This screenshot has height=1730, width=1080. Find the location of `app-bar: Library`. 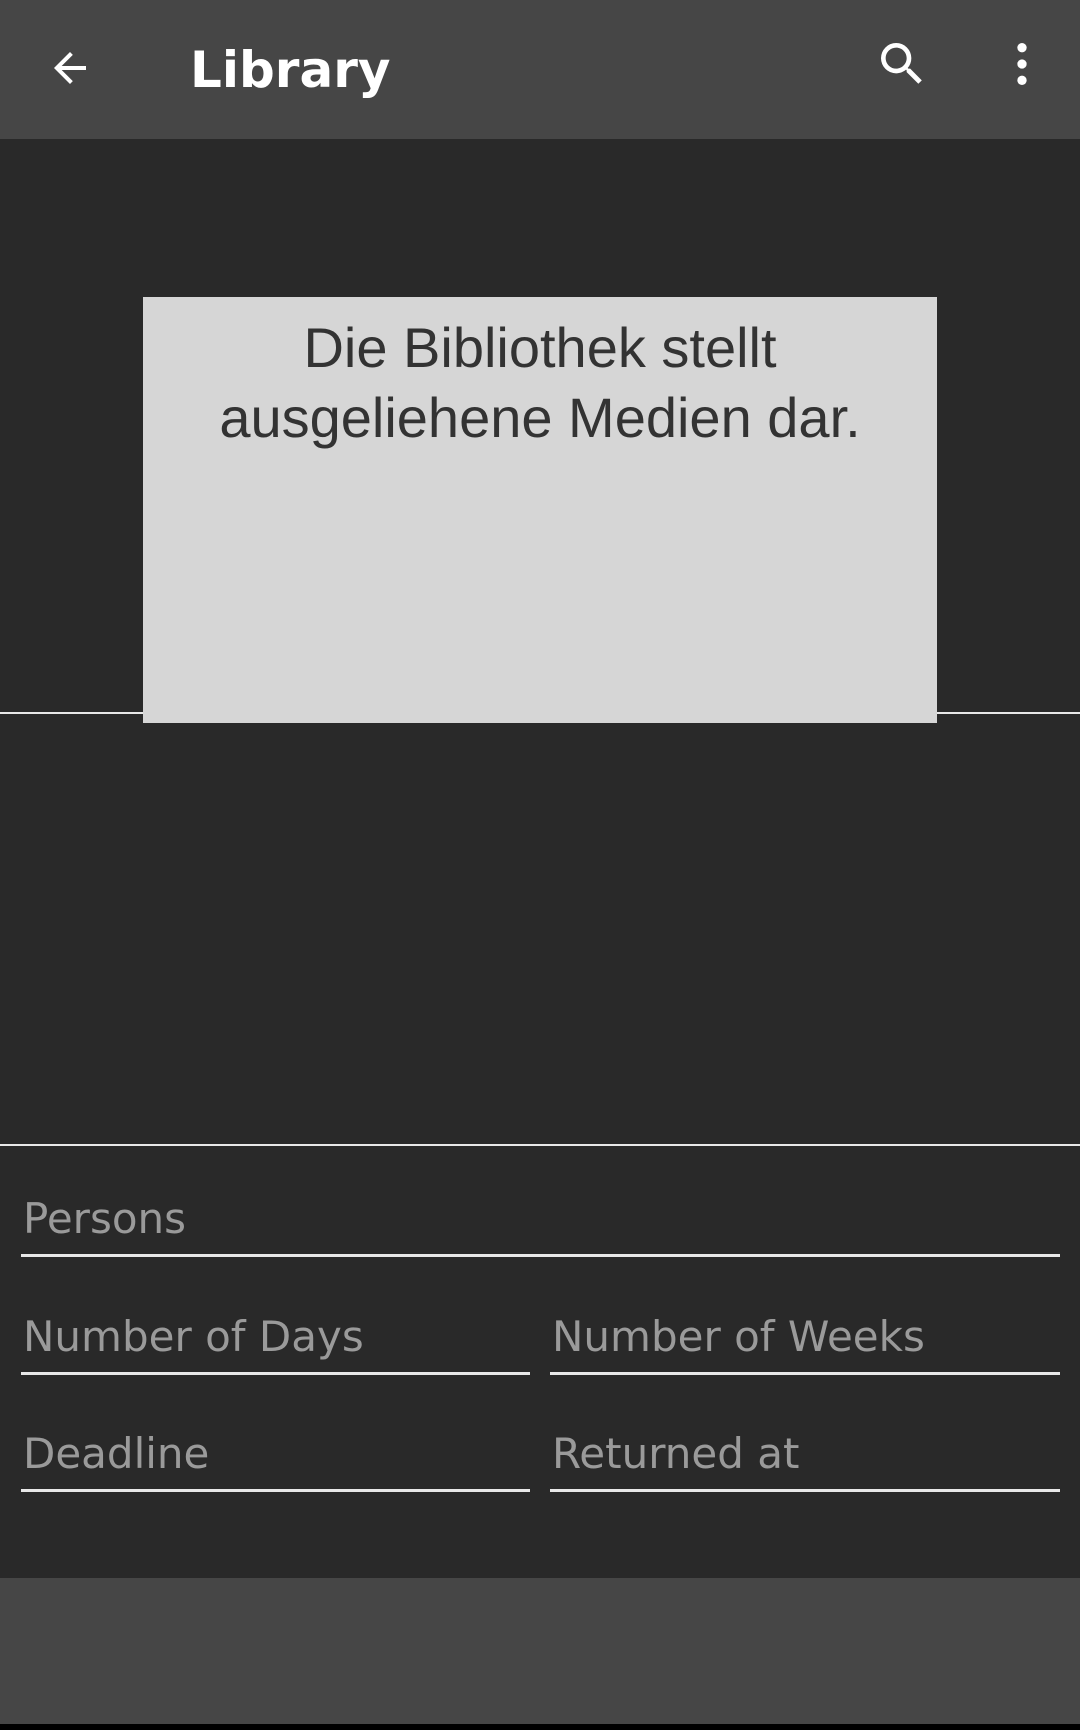

app-bar: Library is located at coordinates (540, 69).